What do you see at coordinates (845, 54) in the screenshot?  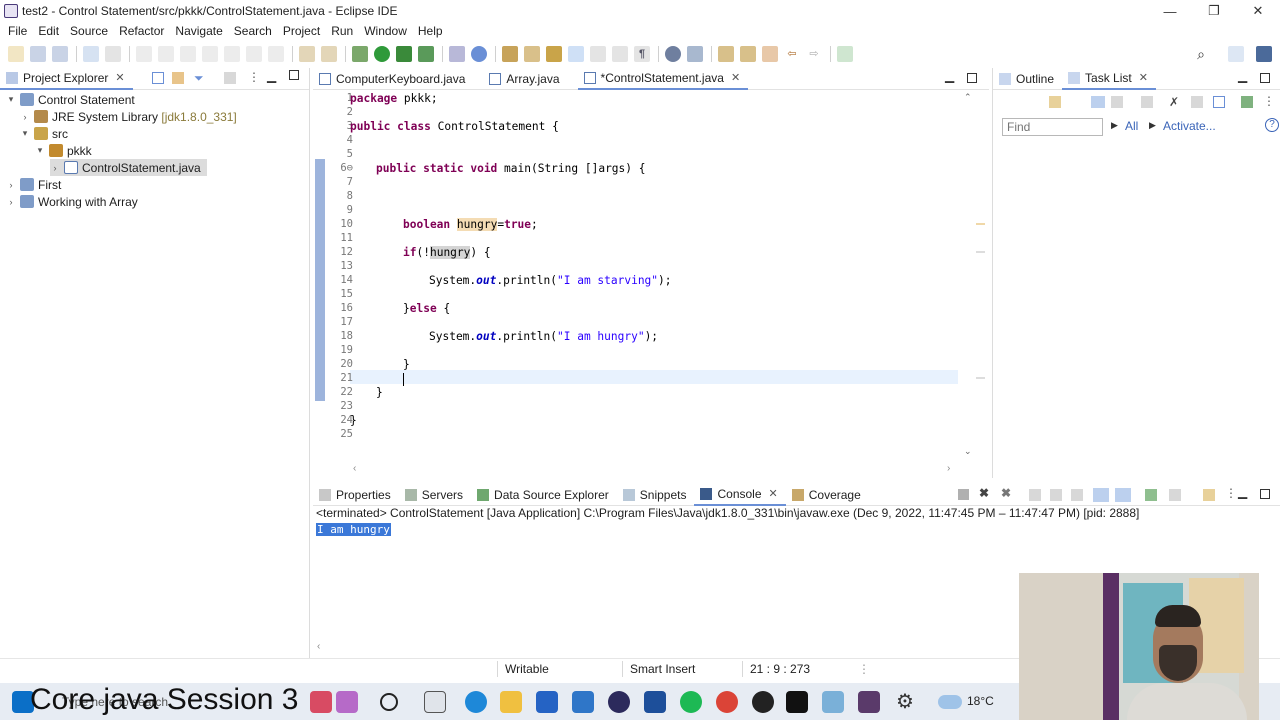 I see `pin-editor-icon` at bounding box center [845, 54].